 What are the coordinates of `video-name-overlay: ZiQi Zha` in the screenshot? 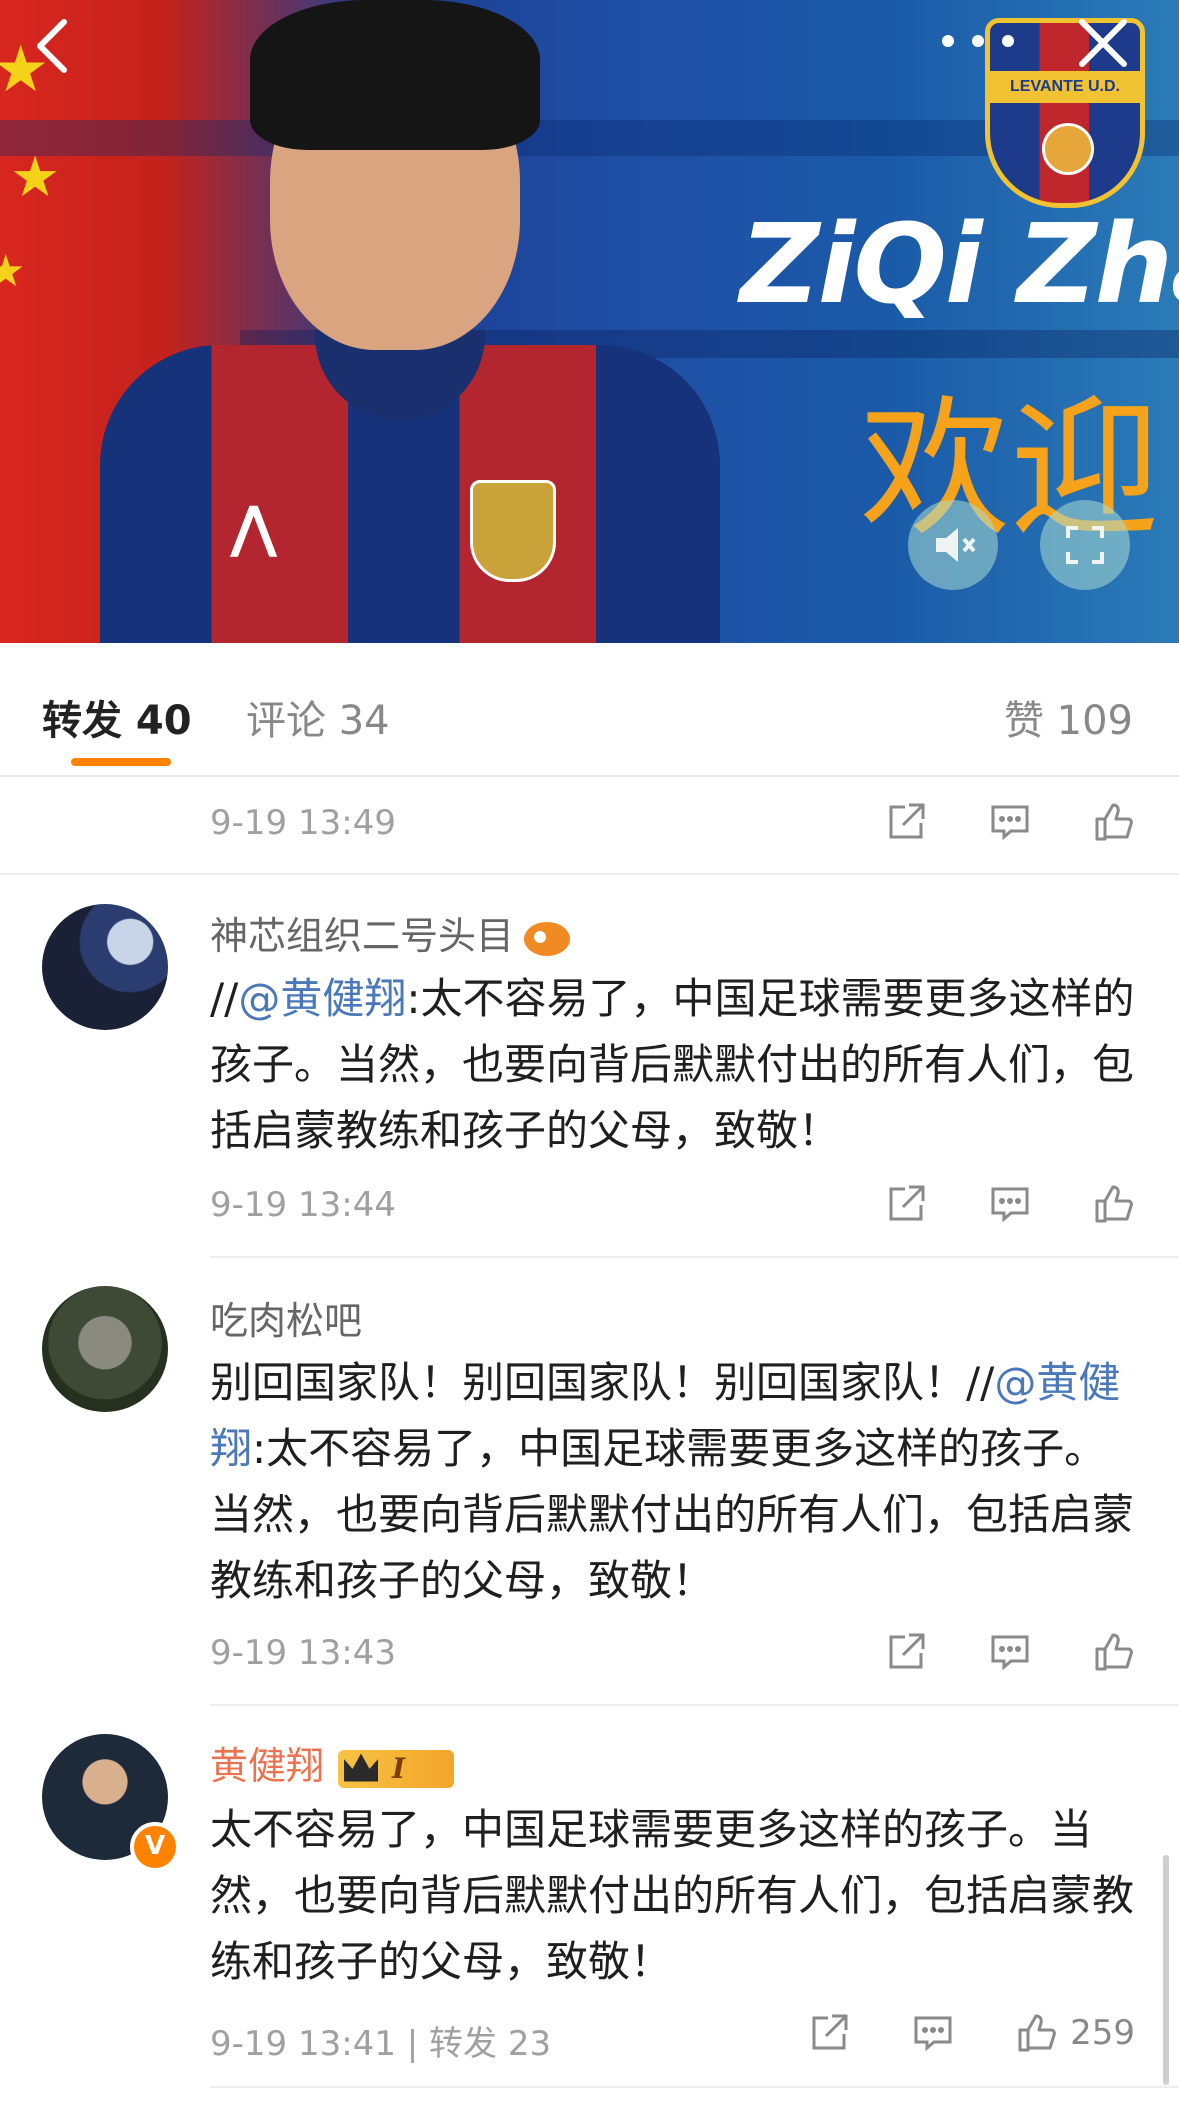 It's located at (959, 264).